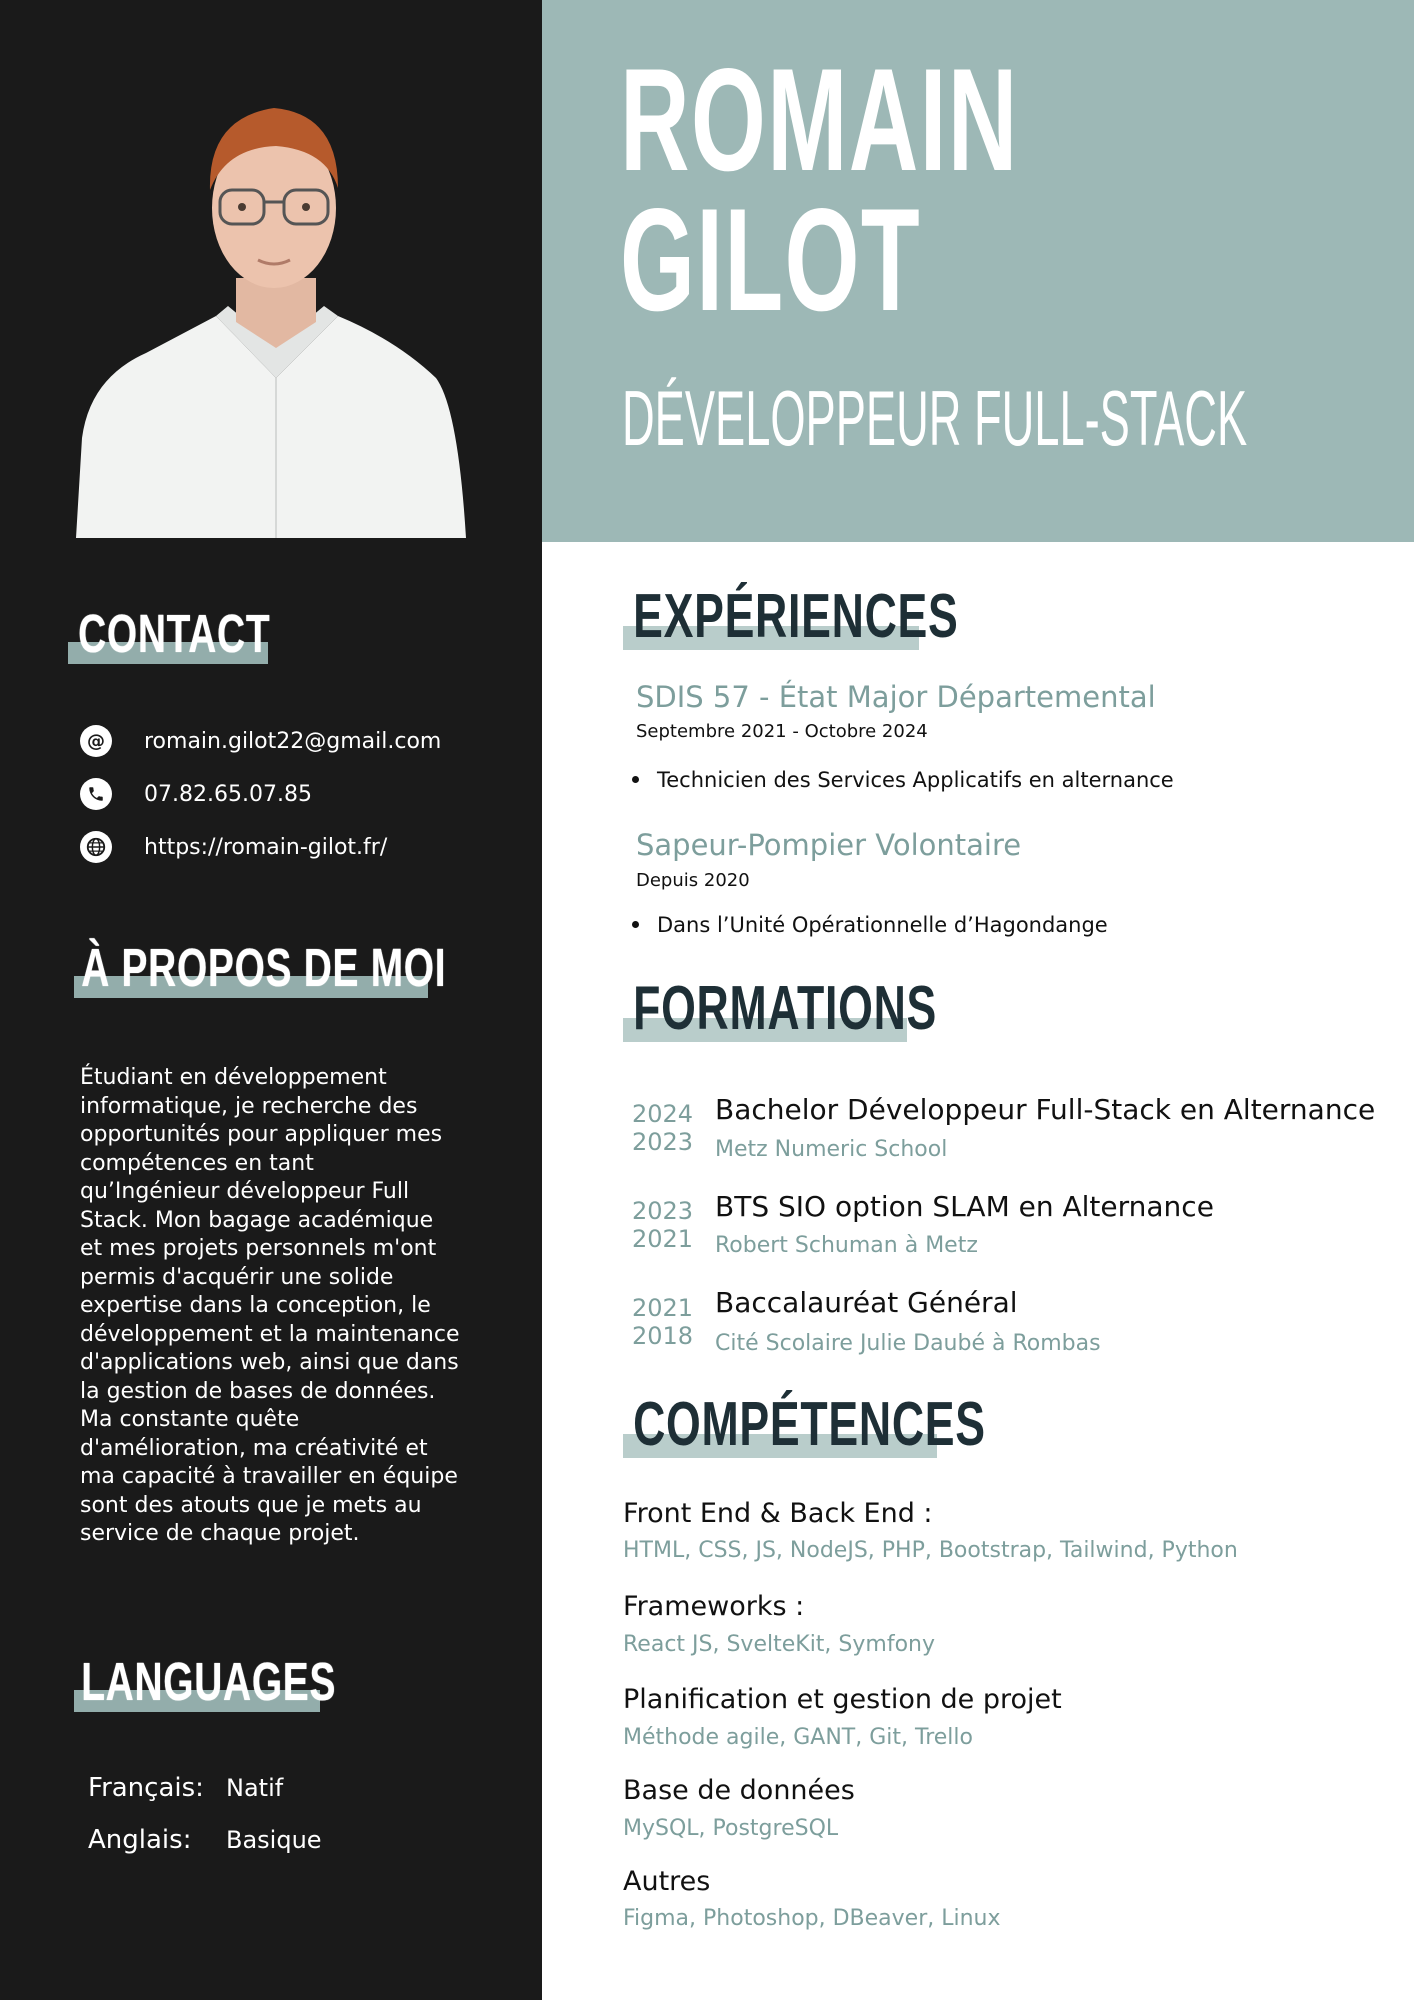  Describe the element at coordinates (856, 617) in the screenshot. I see `experiences-heading: EXPÉRIENCES` at that location.